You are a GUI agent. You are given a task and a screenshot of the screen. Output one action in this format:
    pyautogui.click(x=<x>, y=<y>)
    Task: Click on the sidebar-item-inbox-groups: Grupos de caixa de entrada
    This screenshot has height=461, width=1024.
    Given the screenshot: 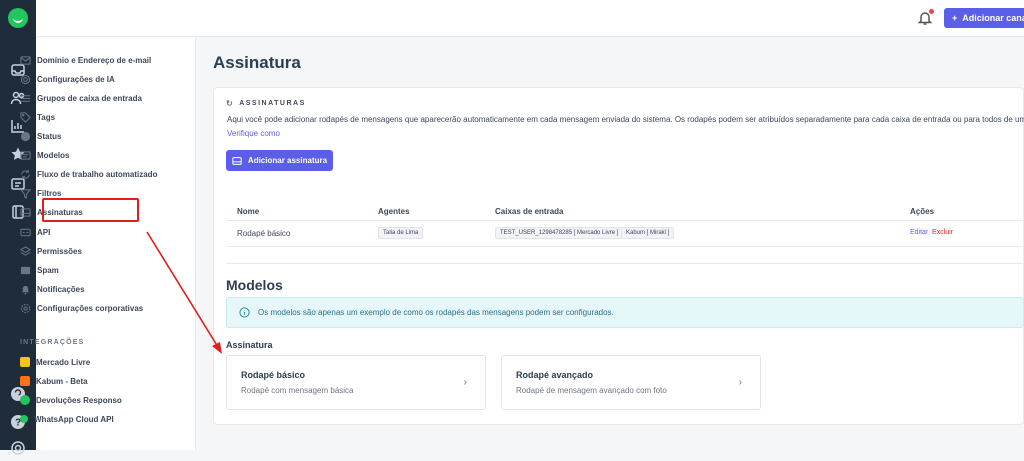 What is the action you would take?
    pyautogui.click(x=81, y=98)
    